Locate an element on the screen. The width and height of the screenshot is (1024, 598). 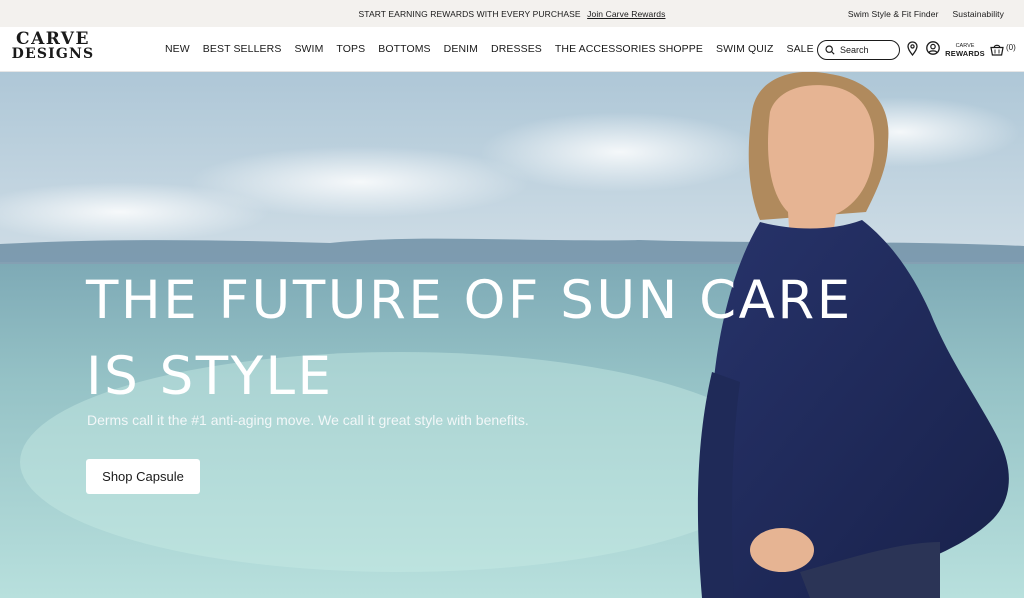
nav-accessories-shoppe: THE ACCESSORIES SHOPPE is located at coordinates (629, 49).